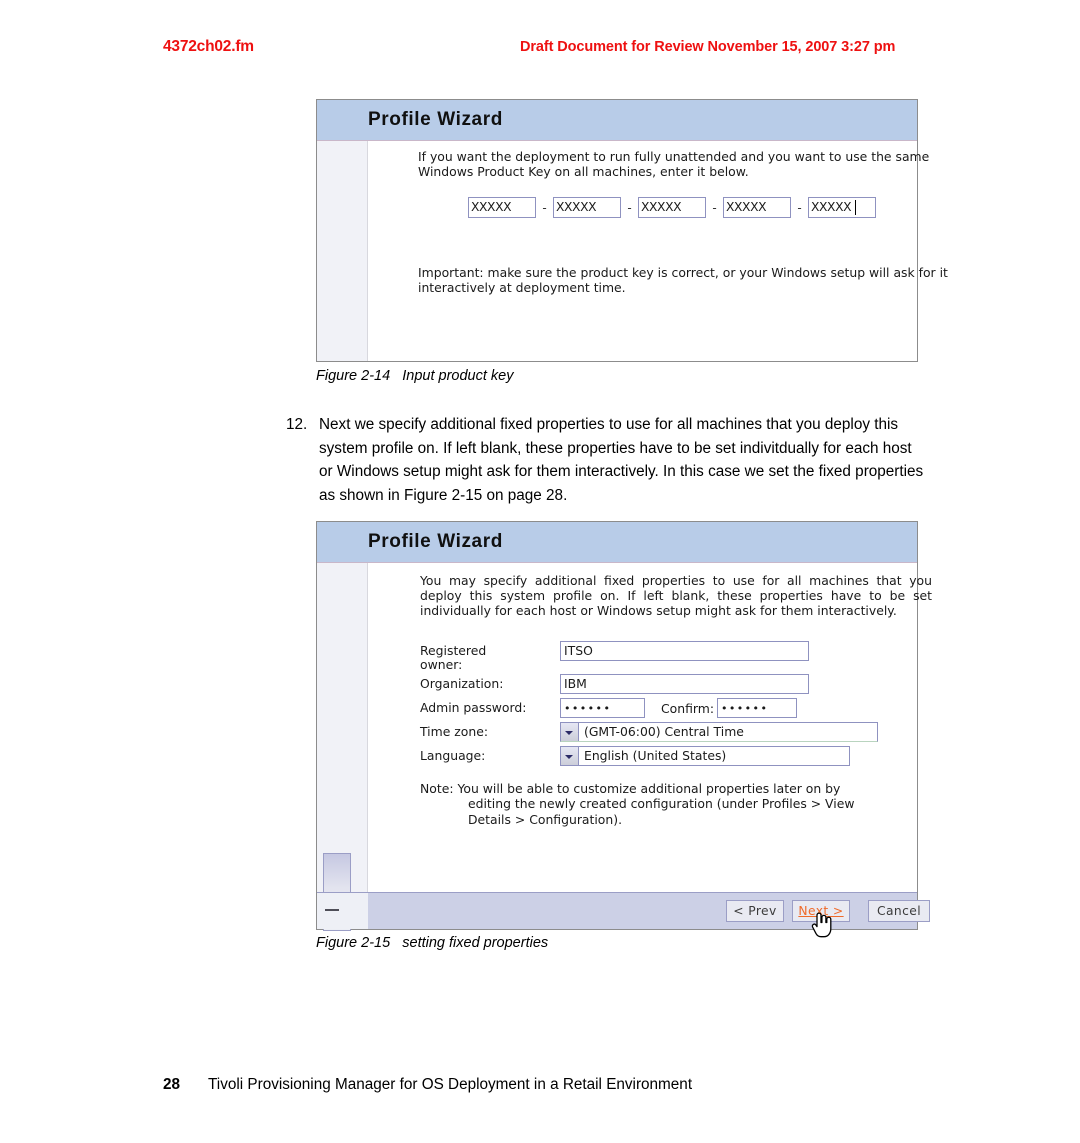 Image resolution: width=1080 pixels, height=1143 pixels. What do you see at coordinates (899, 911) in the screenshot?
I see `cancel-button: Cancel` at bounding box center [899, 911].